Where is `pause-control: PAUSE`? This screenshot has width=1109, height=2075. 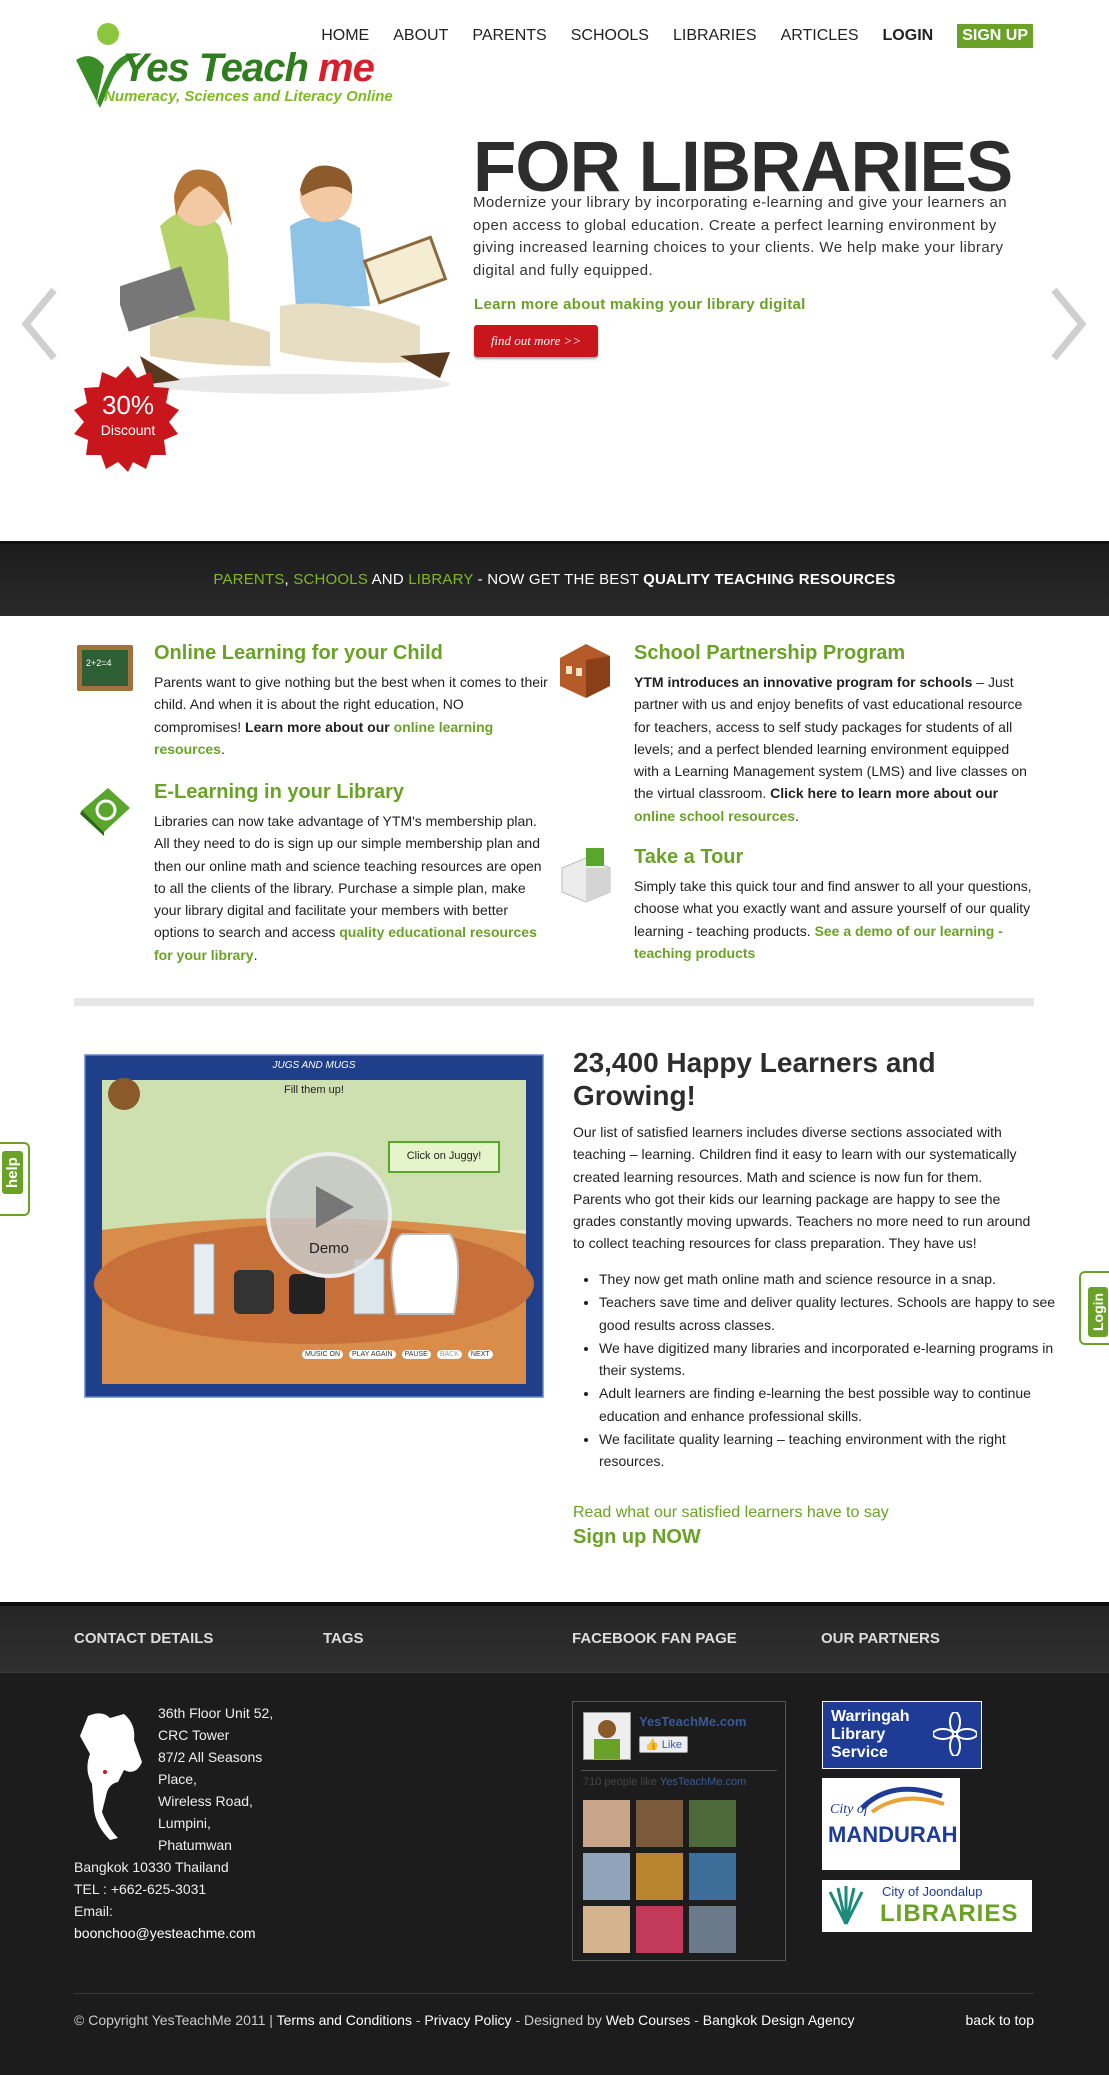
pause-control: PAUSE is located at coordinates (416, 1354).